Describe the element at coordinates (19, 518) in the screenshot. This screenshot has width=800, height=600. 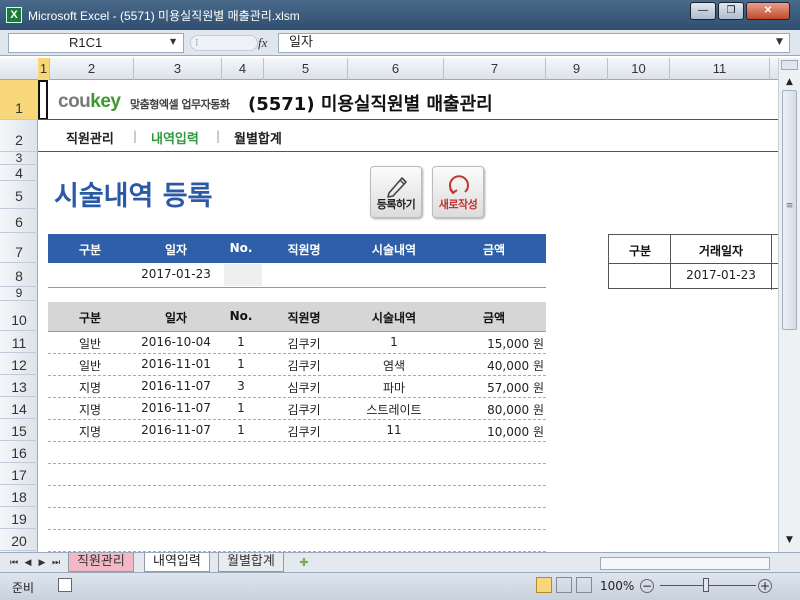
I see `row-header: 19` at that location.